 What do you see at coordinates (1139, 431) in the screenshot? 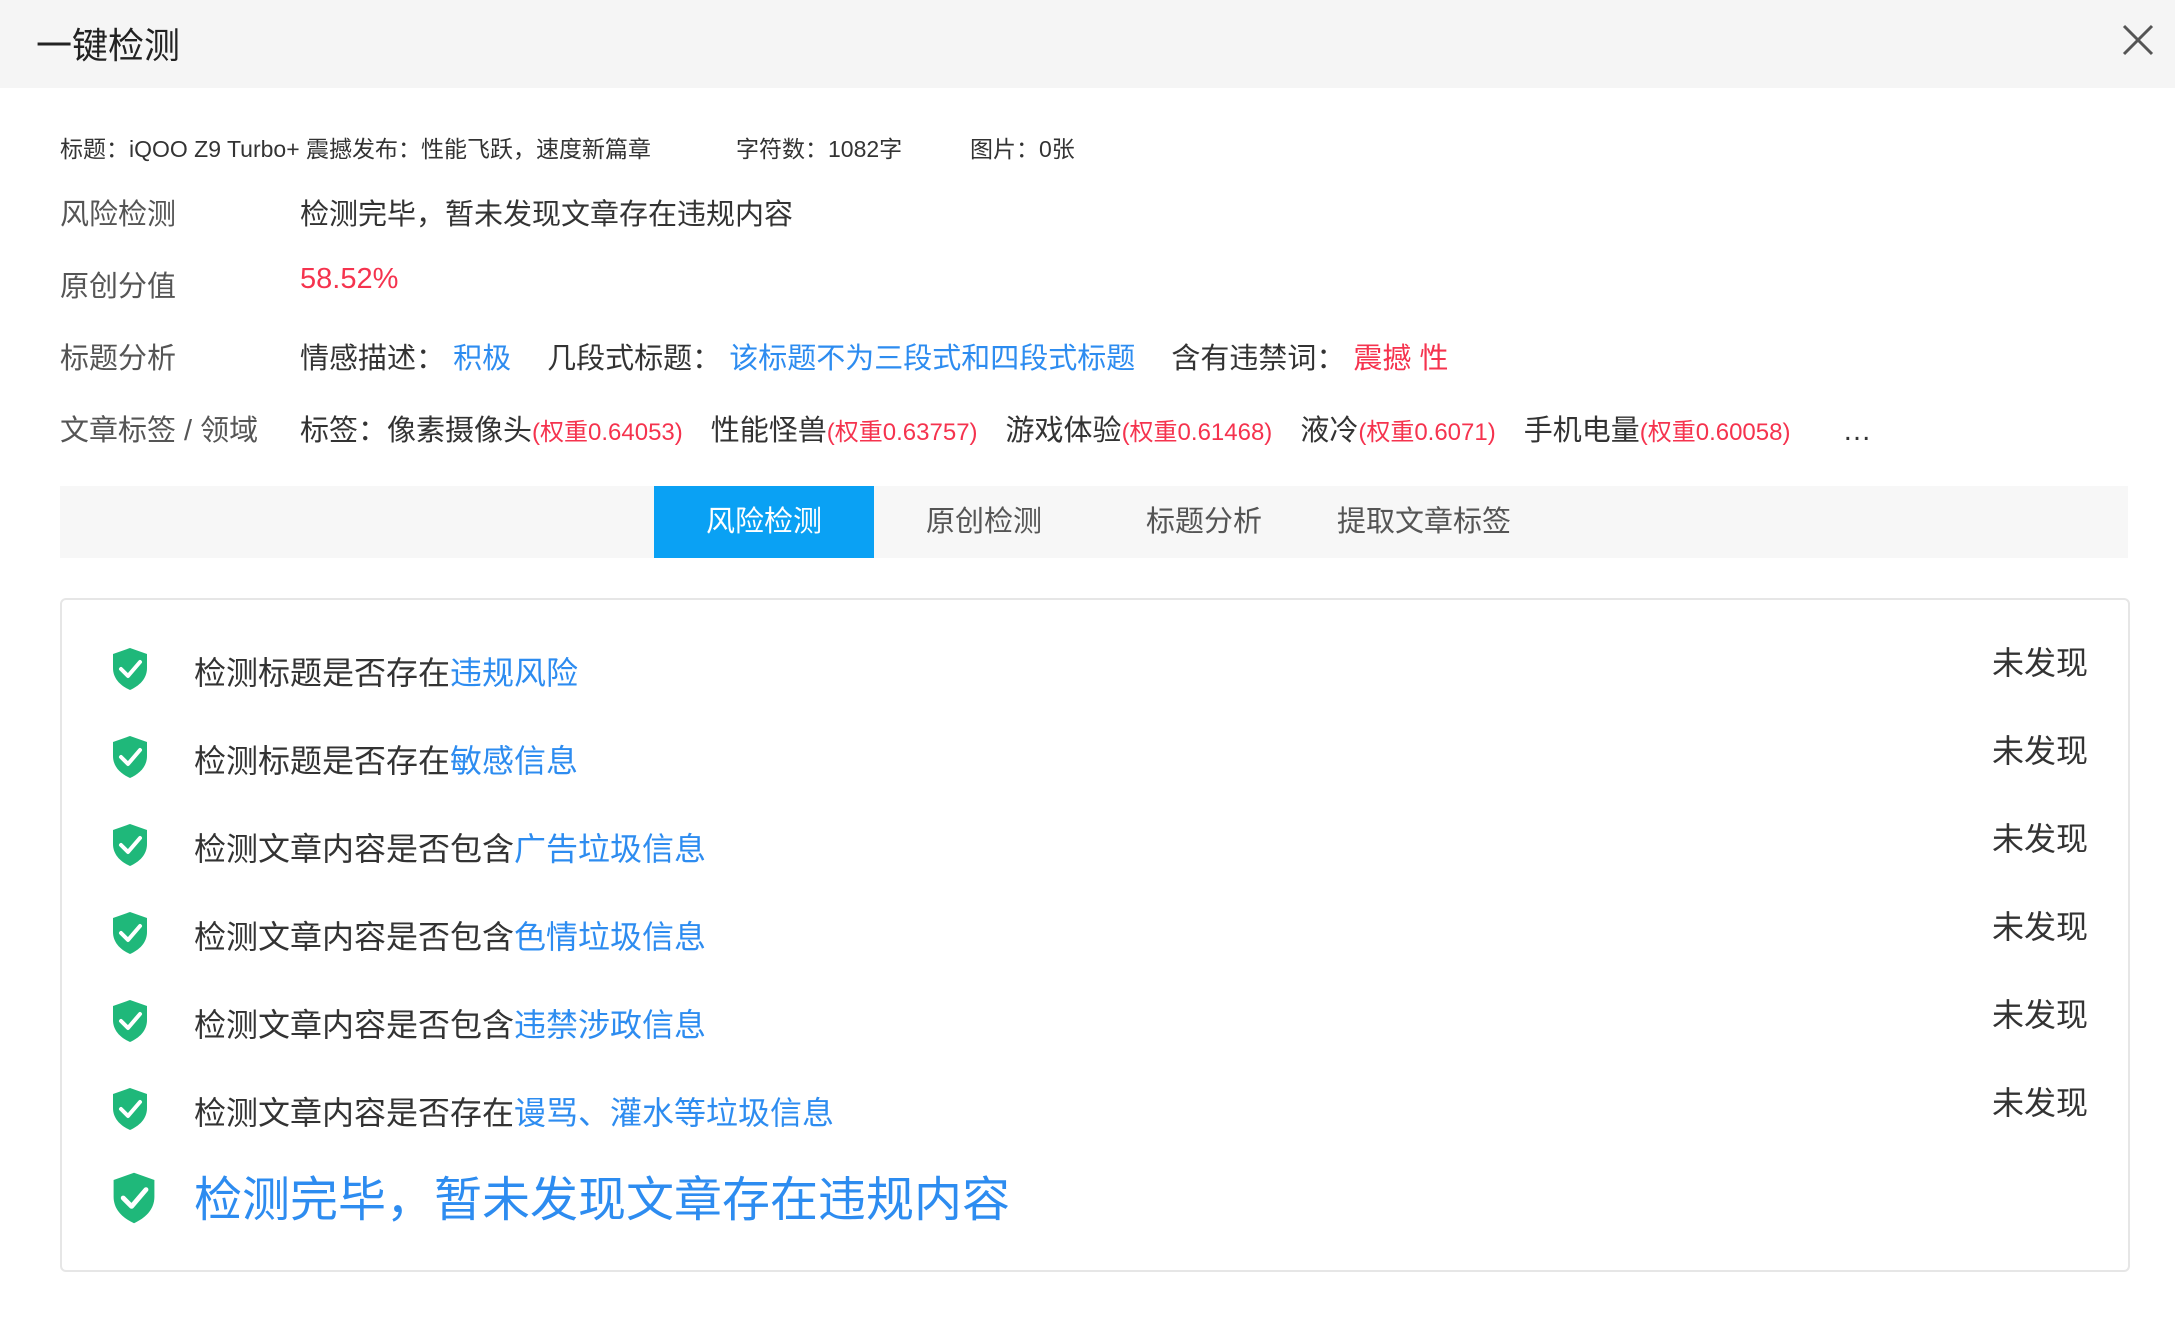
I see `tag-item: 游戏体验(权重0.61468)` at bounding box center [1139, 431].